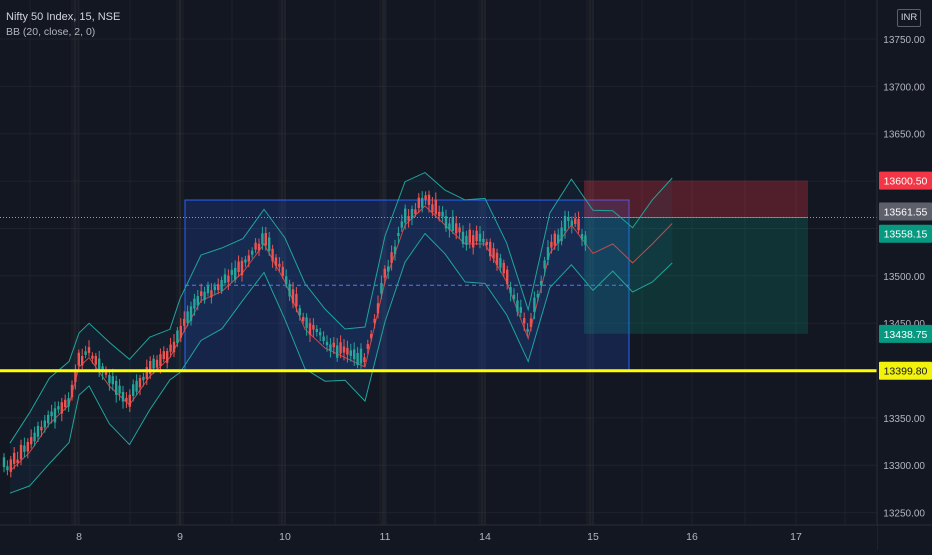 The height and width of the screenshot is (555, 932). What do you see at coordinates (438, 537) in the screenshot?
I see `time-axis-bg` at bounding box center [438, 537].